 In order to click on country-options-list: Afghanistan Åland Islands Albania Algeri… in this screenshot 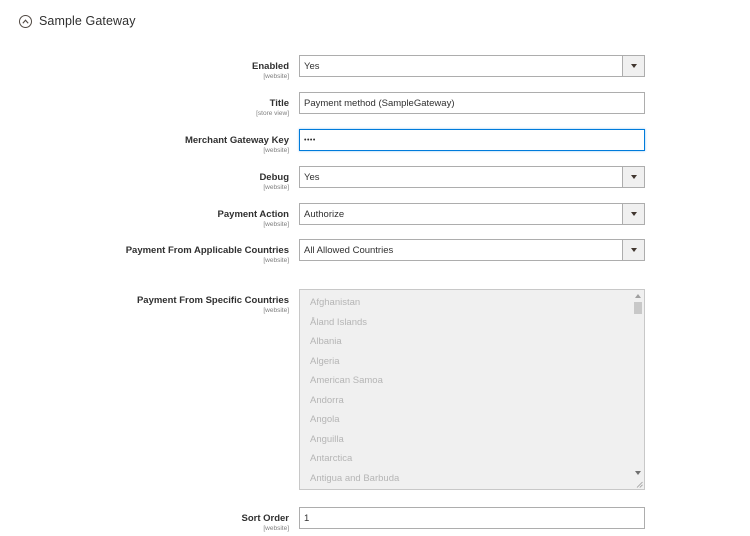, I will do `click(355, 392)`.